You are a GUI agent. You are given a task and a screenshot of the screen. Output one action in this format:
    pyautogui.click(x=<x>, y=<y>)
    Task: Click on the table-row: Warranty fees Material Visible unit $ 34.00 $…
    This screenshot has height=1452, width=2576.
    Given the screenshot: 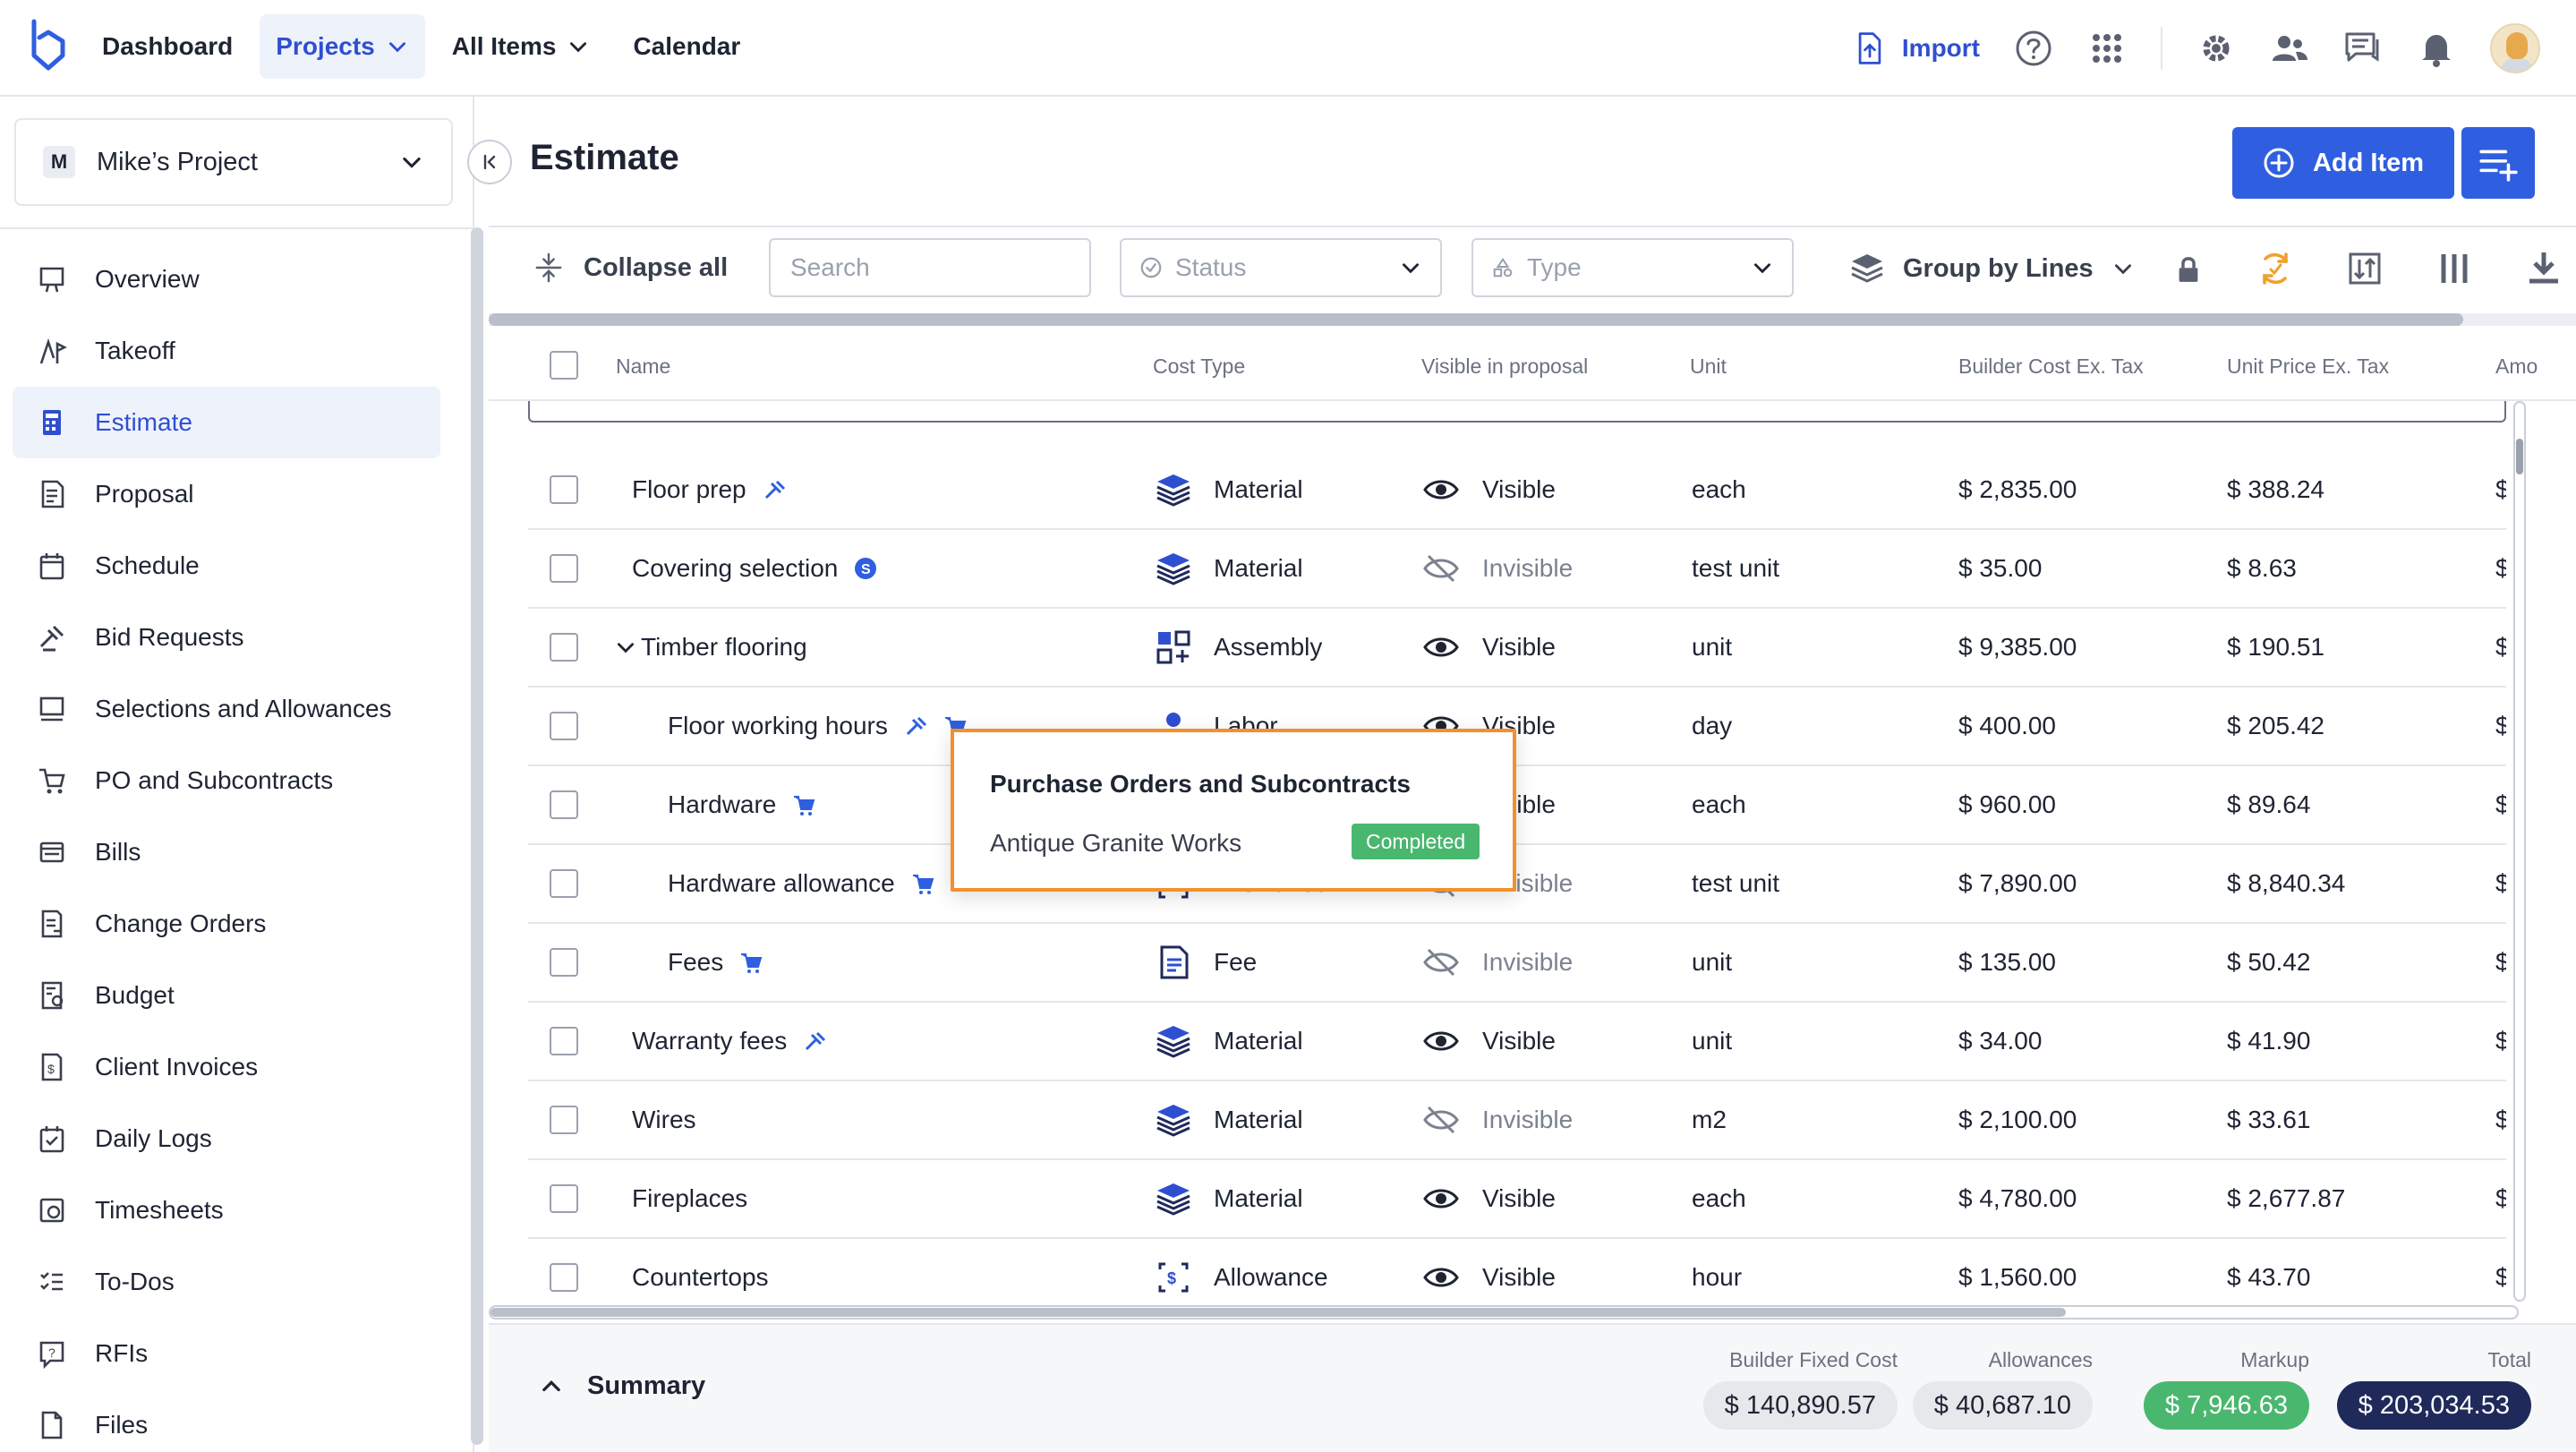 What is the action you would take?
    pyautogui.click(x=1517, y=1042)
    